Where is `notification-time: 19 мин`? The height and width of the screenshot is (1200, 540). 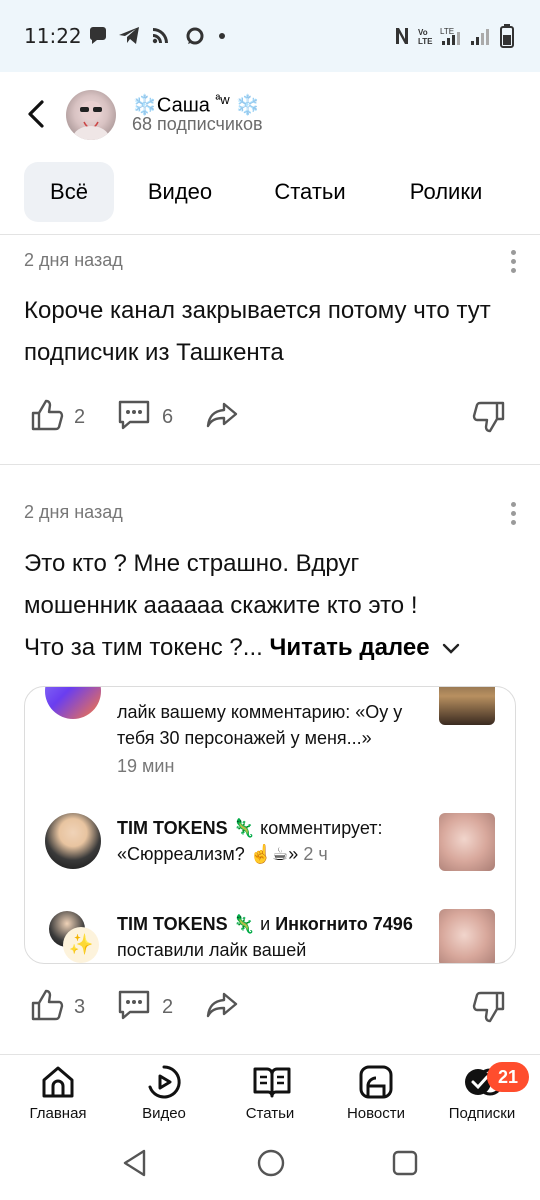
notification-time: 19 мин is located at coordinates (146, 766).